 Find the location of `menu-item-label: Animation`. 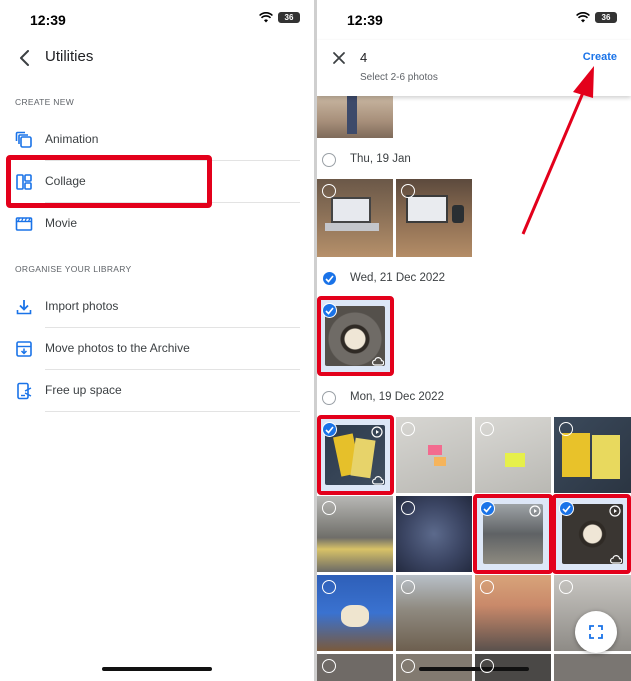

menu-item-label: Animation is located at coordinates (72, 139).